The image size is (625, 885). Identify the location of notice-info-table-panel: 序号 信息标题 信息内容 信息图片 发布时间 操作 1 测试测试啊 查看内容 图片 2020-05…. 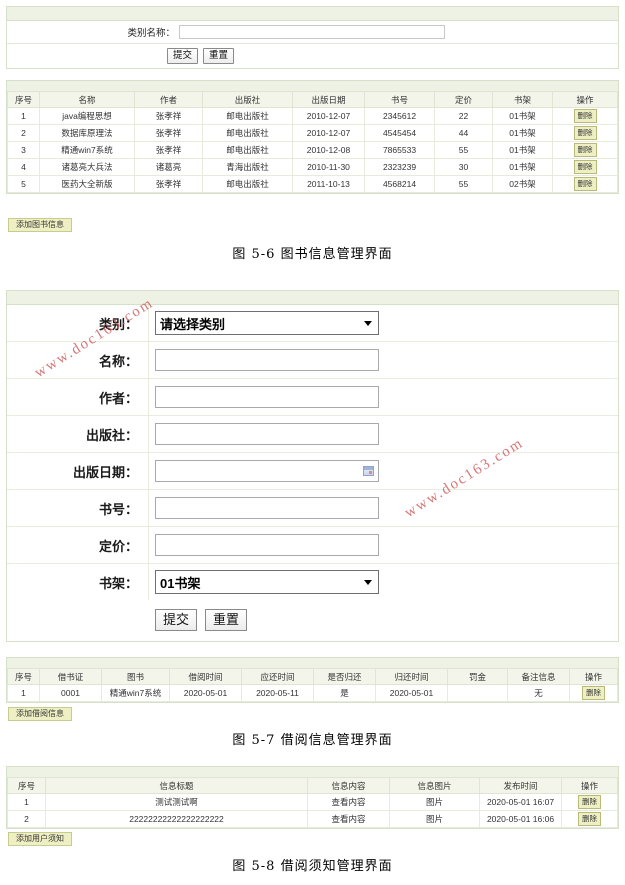
(312, 797).